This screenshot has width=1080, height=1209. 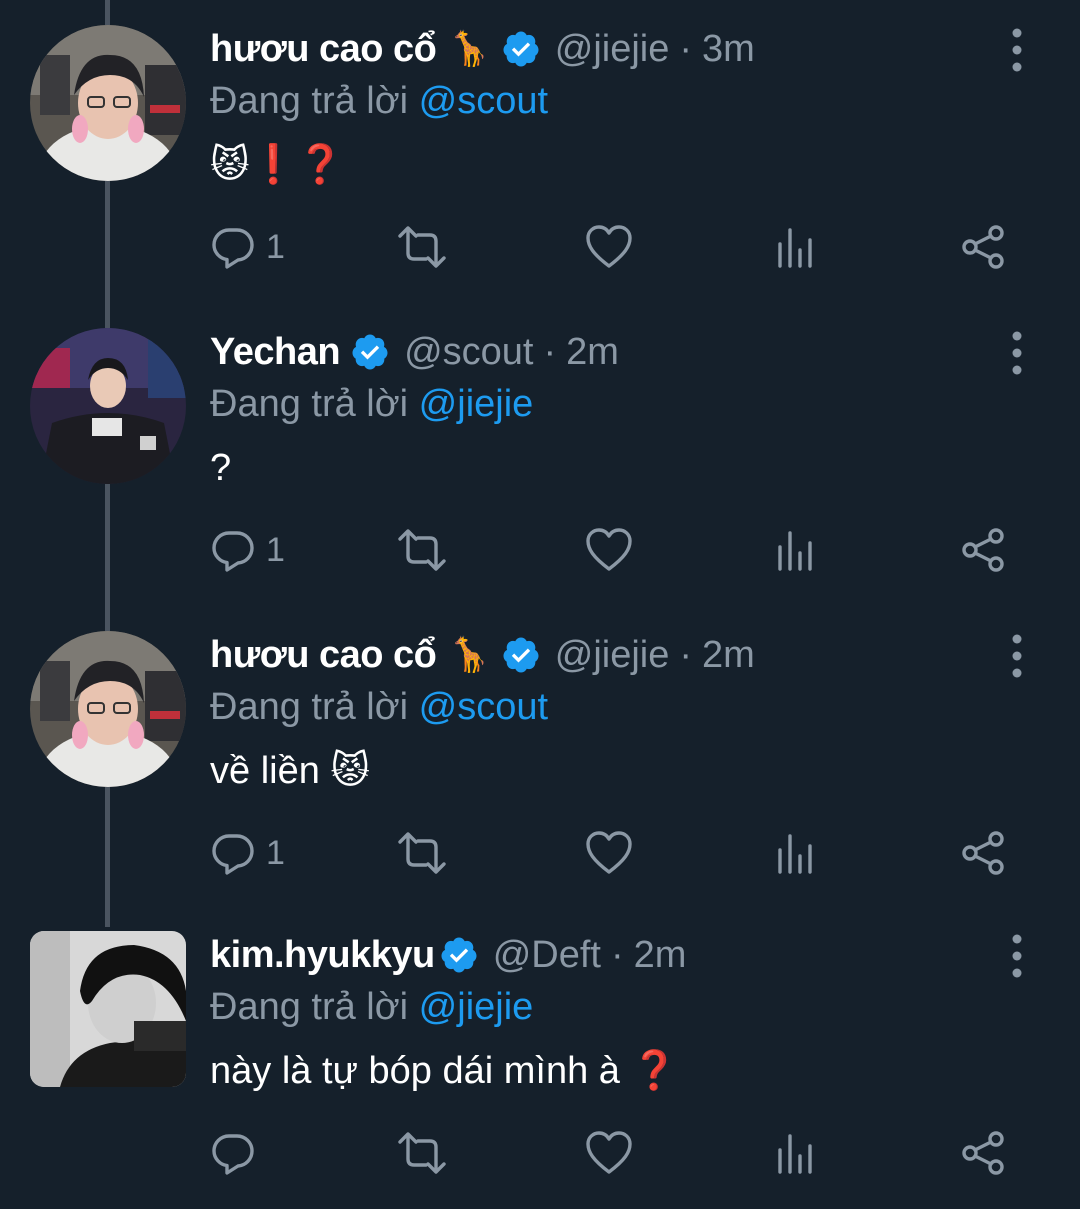 I want to click on display-name: kim.hyukkyu, so click(x=322, y=955).